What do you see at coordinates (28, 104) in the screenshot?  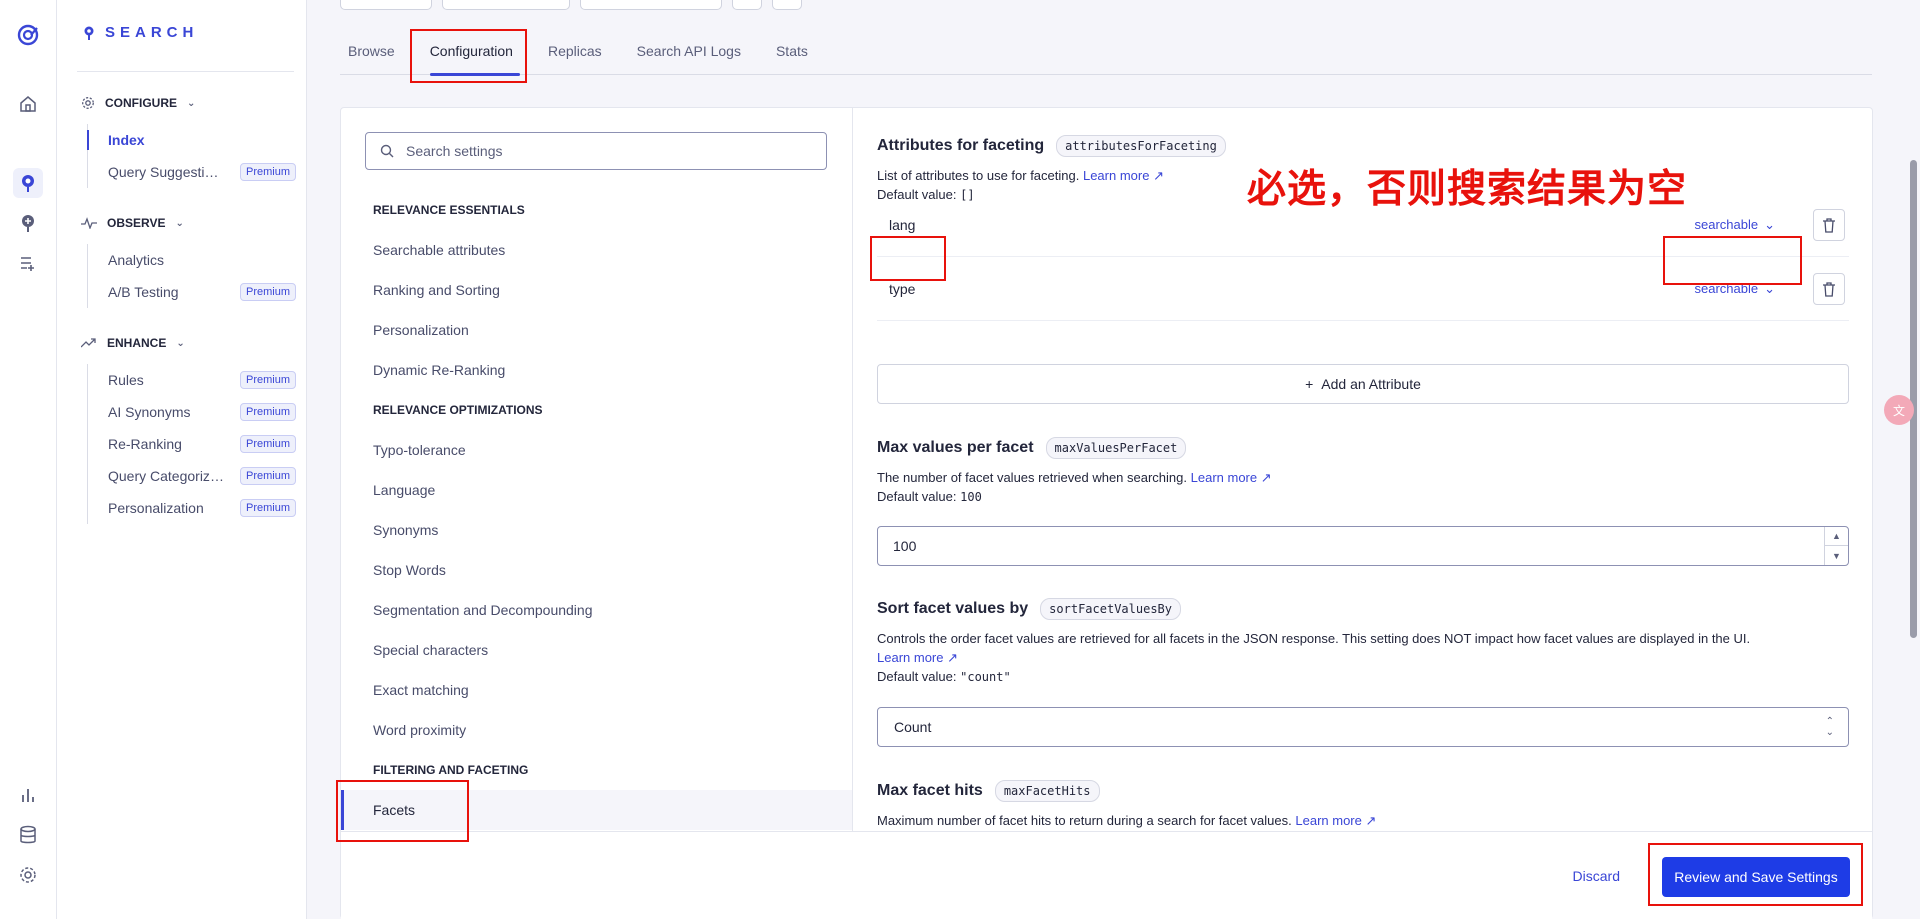 I see `home-icon` at bounding box center [28, 104].